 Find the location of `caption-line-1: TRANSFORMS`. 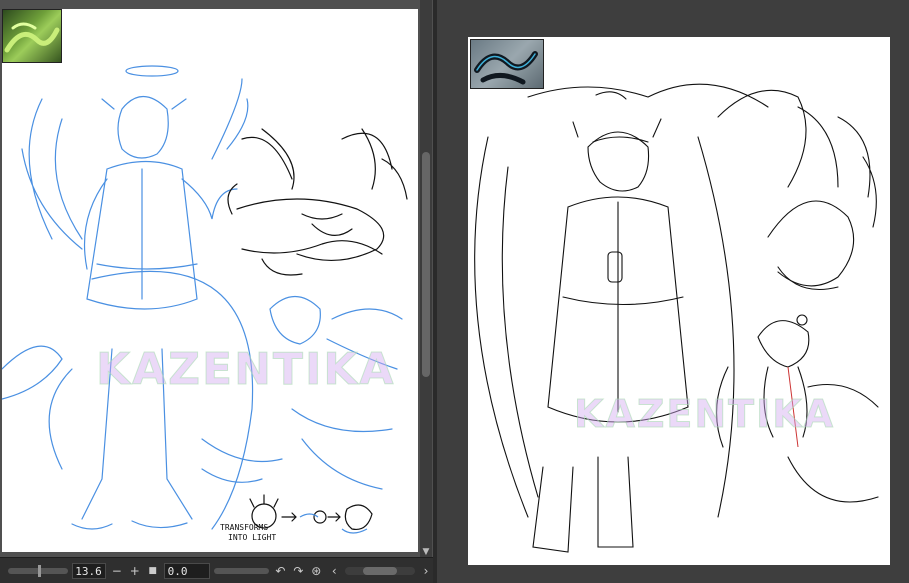

caption-line-1: TRANSFORMS is located at coordinates (244, 527).